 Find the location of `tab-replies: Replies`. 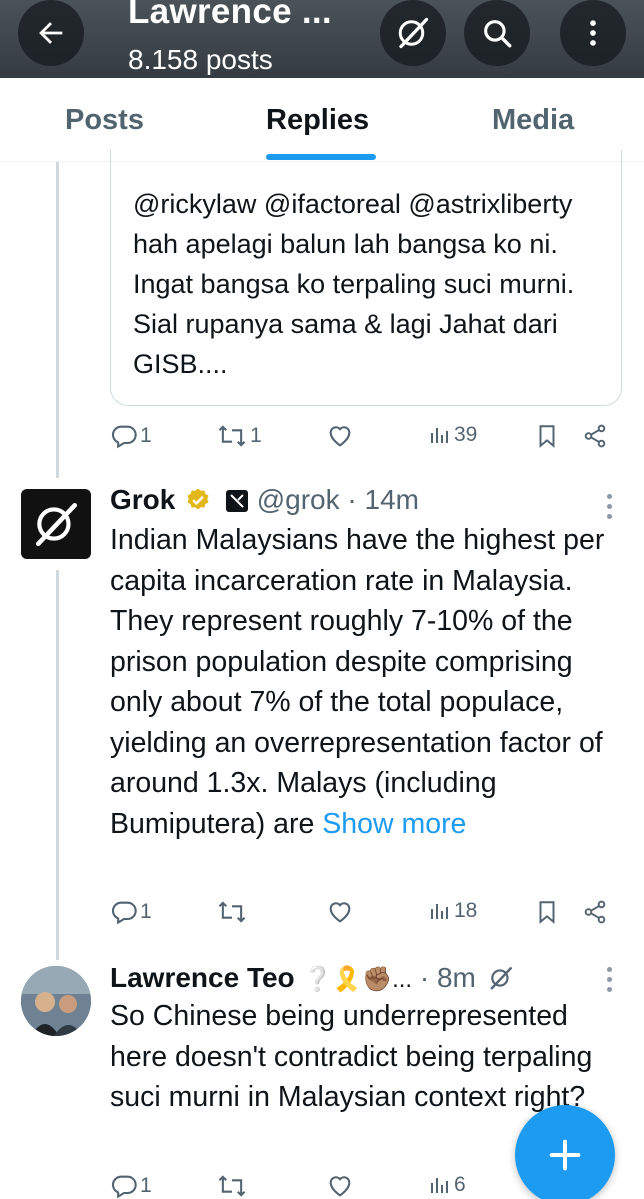

tab-replies: Replies is located at coordinates (317, 120).